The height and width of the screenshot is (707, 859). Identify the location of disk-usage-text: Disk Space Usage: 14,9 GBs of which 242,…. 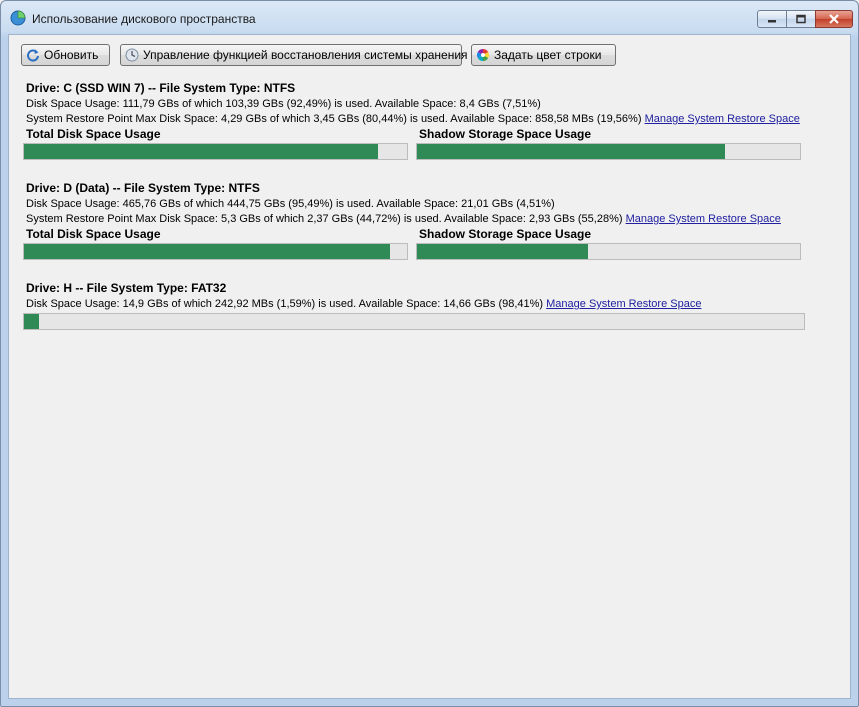
(285, 304).